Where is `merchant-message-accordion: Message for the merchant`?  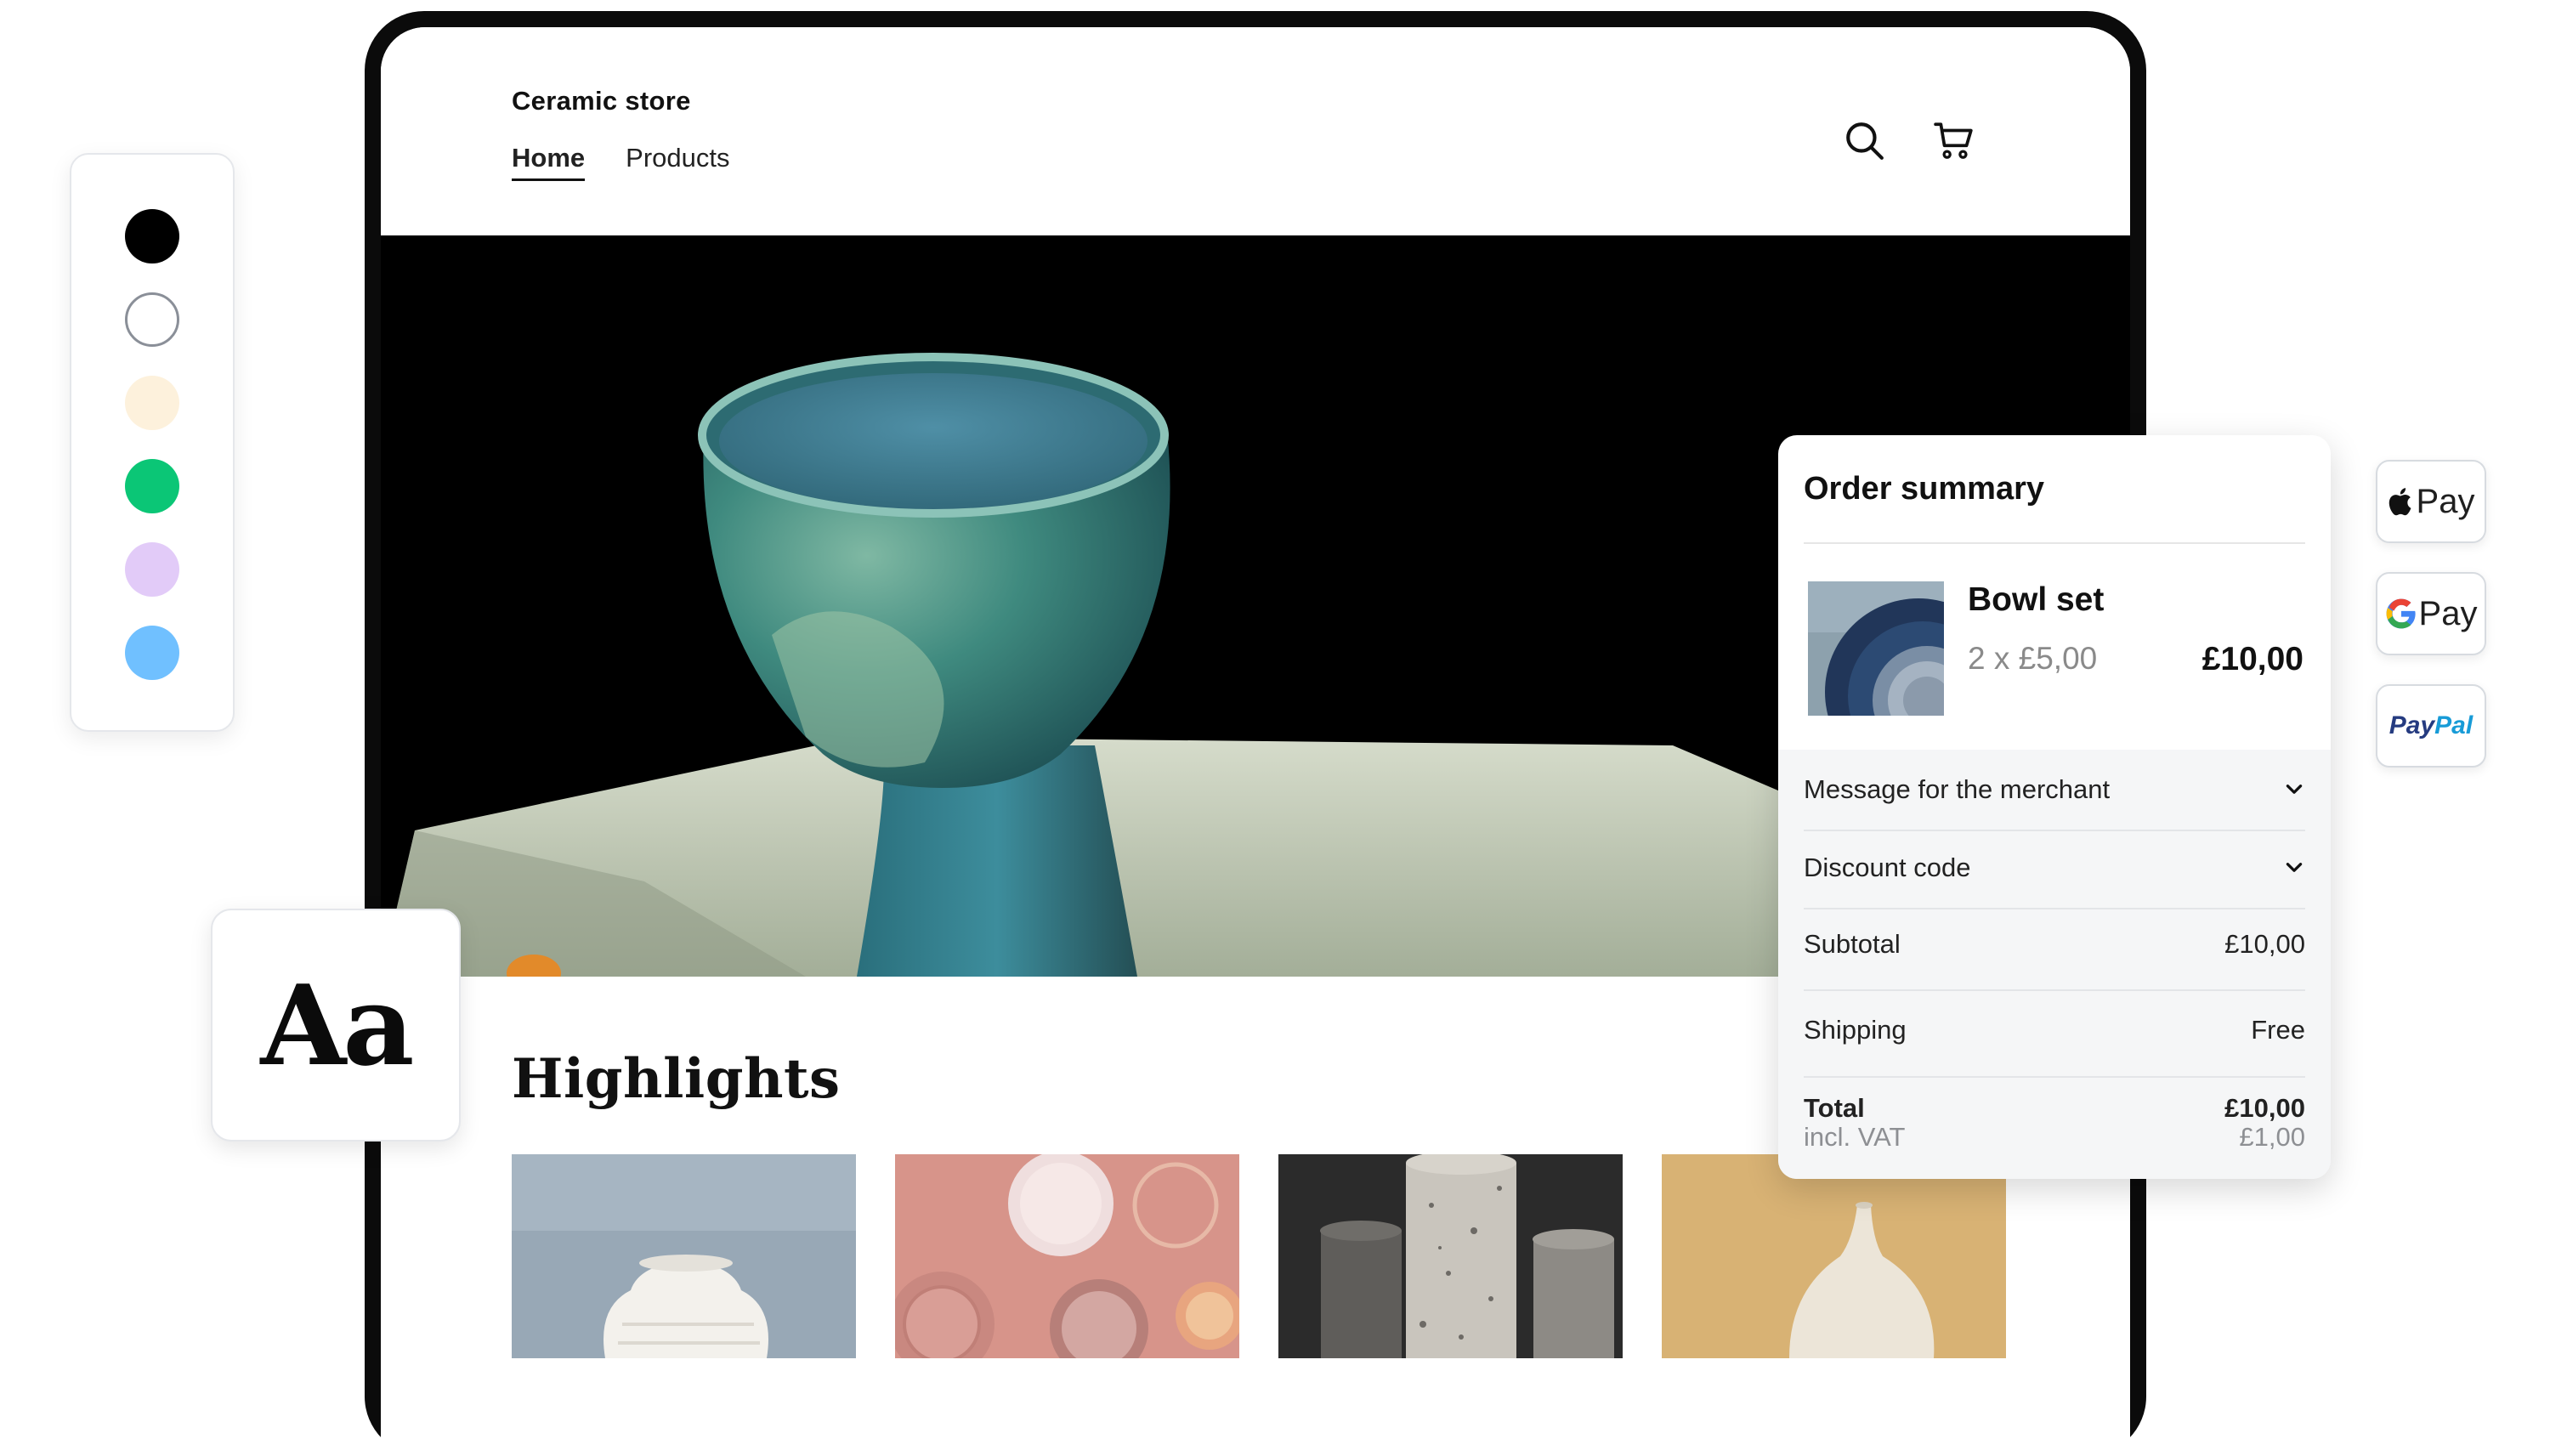 merchant-message-accordion: Message for the merchant is located at coordinates (2054, 790).